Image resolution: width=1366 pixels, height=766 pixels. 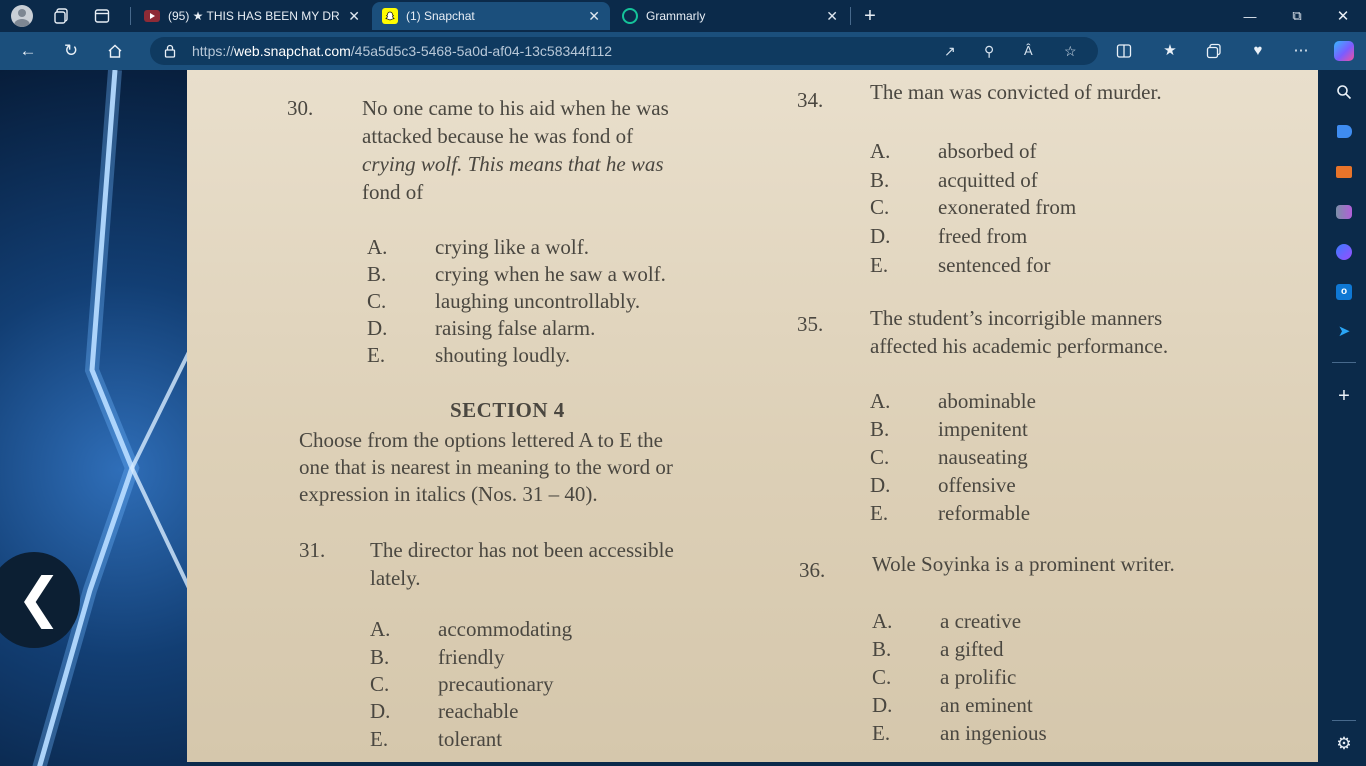 What do you see at coordinates (949, 429) in the screenshot?
I see `answer-option: B. impenitent` at bounding box center [949, 429].